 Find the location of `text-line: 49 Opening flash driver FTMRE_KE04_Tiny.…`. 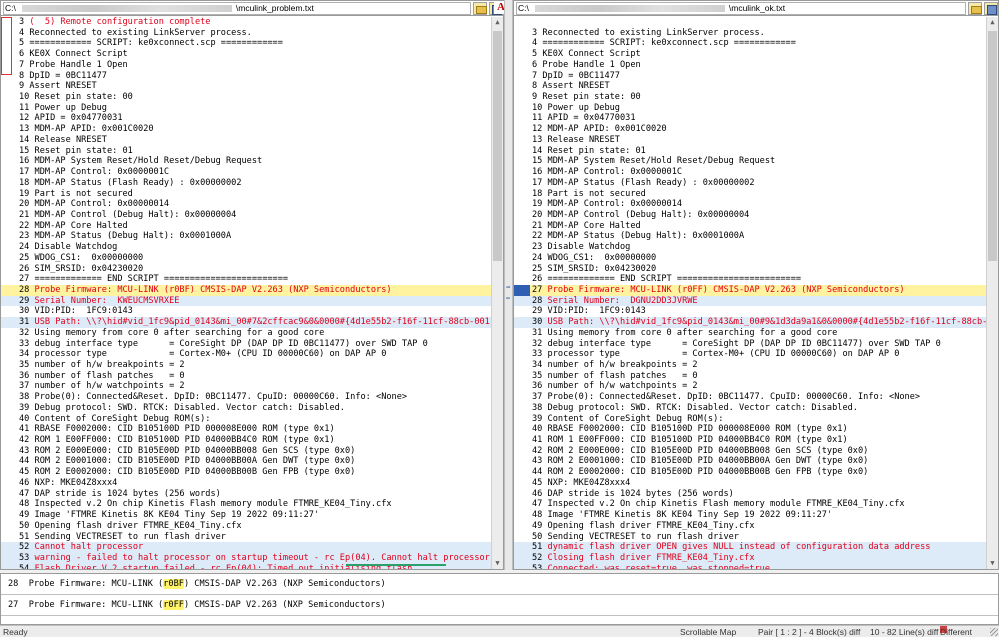

text-line: 49 Opening flash driver FTMRE_KE04_Tiny.… is located at coordinates (750, 526).